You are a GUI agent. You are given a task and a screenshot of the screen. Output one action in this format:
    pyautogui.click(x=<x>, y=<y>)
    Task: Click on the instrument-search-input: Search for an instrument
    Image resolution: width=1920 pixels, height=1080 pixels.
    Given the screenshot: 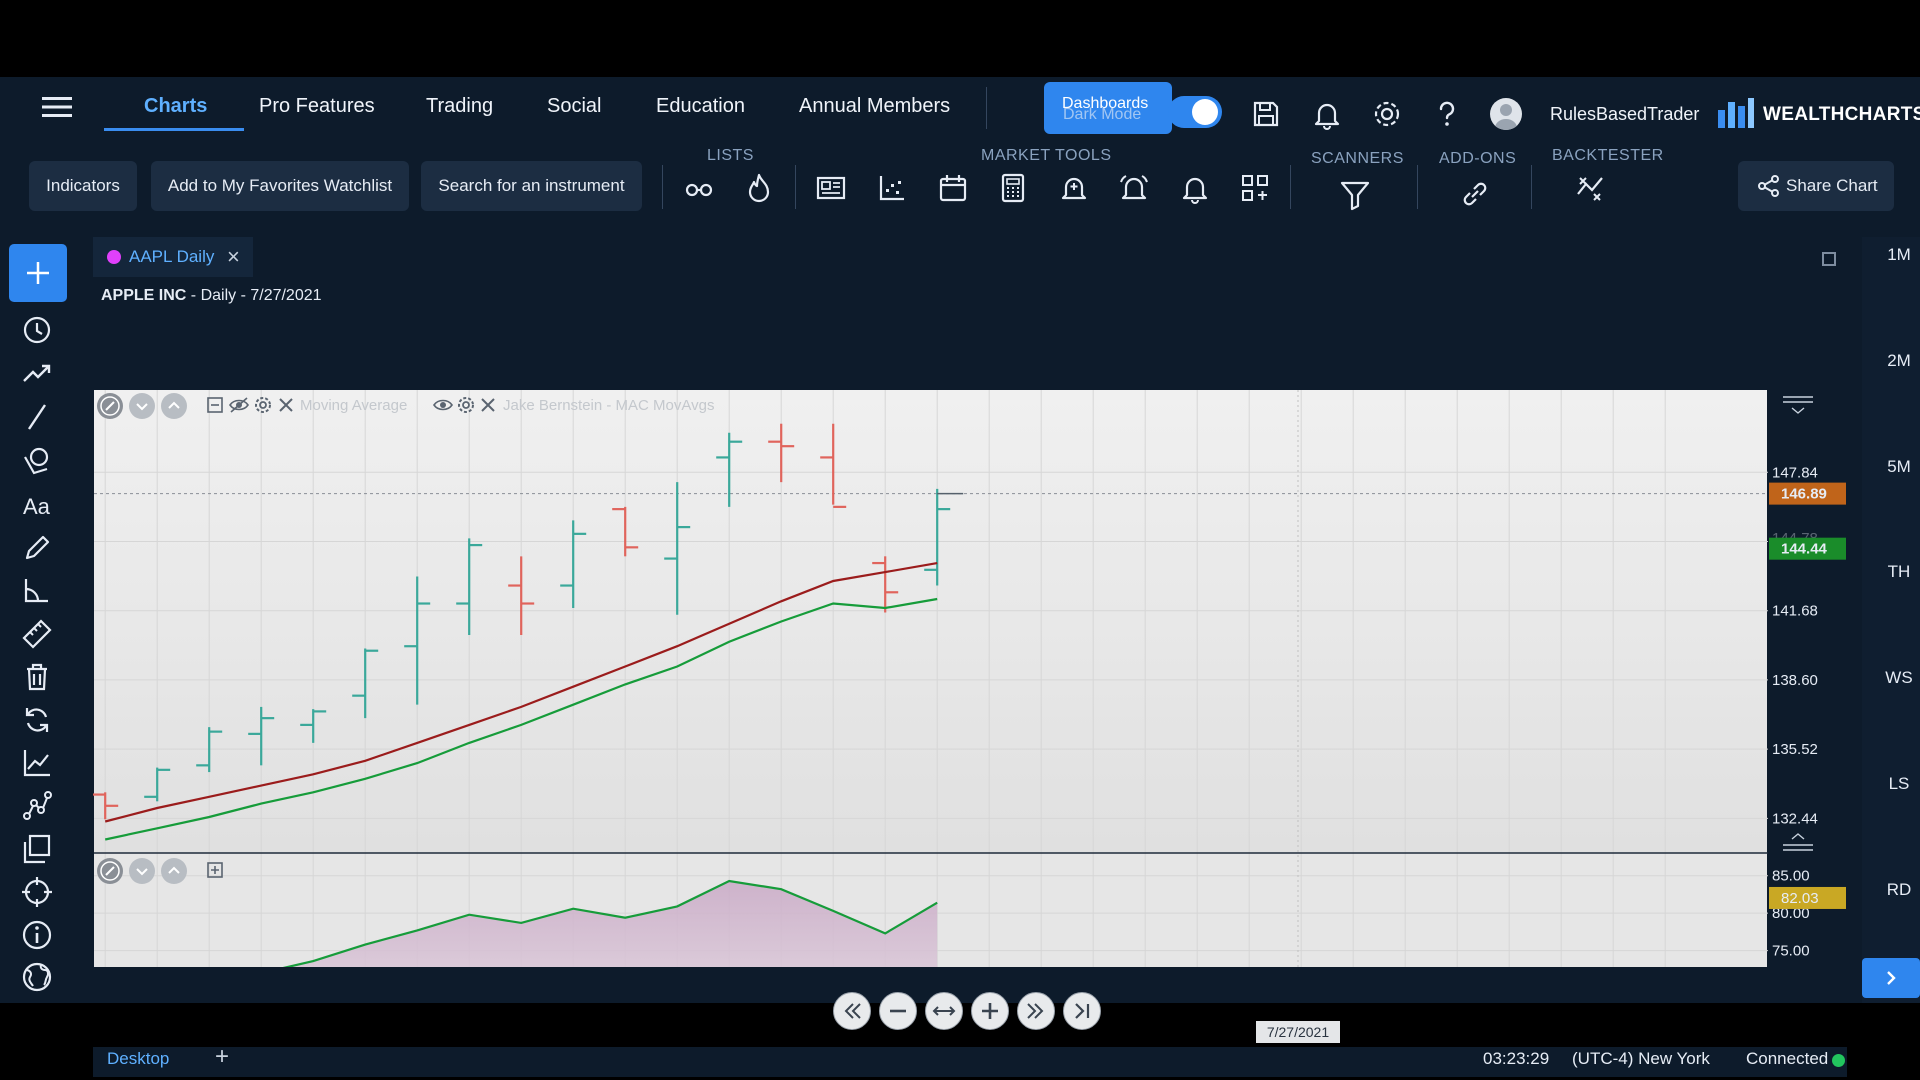 What is the action you would take?
    pyautogui.click(x=531, y=186)
    